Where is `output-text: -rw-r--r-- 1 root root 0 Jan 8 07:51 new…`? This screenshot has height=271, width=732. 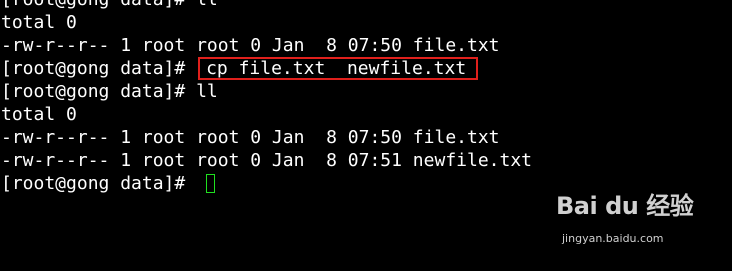 output-text: -rw-r--r-- 1 root root 0 Jan 8 07:51 new… is located at coordinates (267, 160).